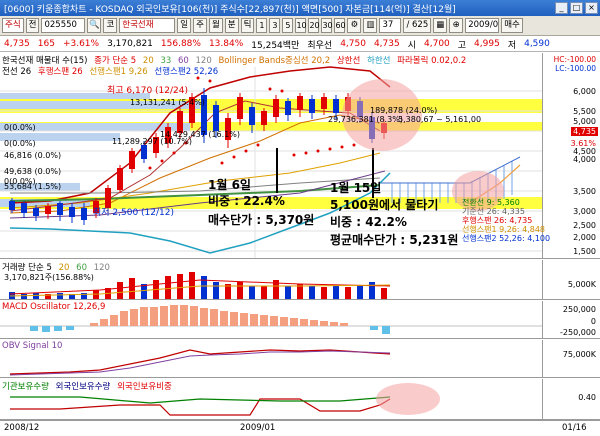 The image size is (600, 436). Describe the element at coordinates (33, 155) in the screenshot. I see `volume-profile-label: 46,816 (0.0%)` at that location.